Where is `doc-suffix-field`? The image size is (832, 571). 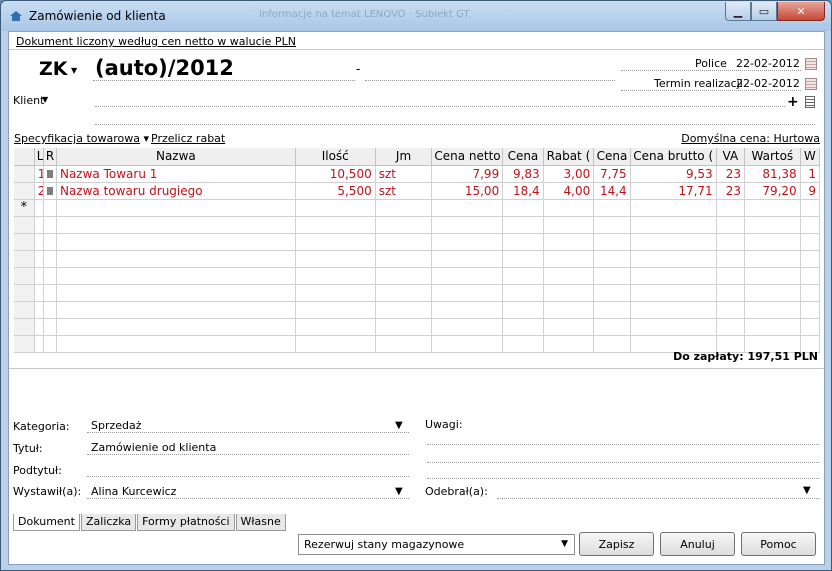 doc-suffix-field is located at coordinates (490, 80).